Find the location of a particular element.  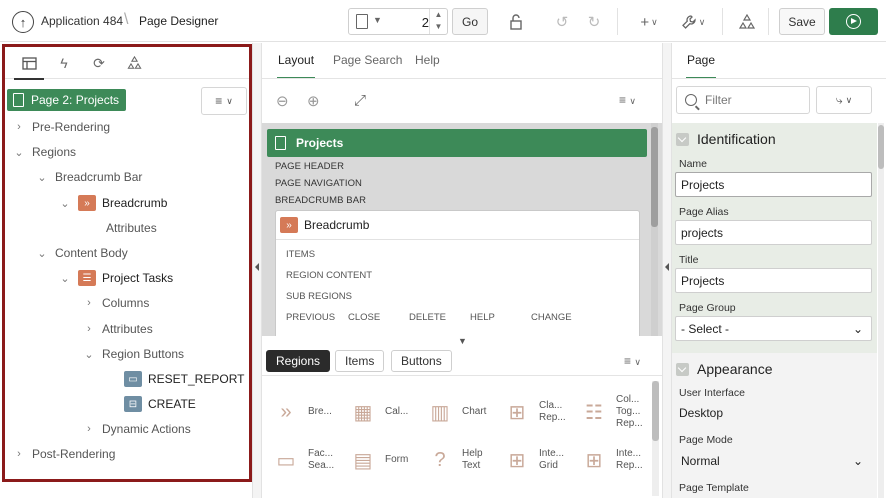

filter-field is located at coordinates (743, 100).